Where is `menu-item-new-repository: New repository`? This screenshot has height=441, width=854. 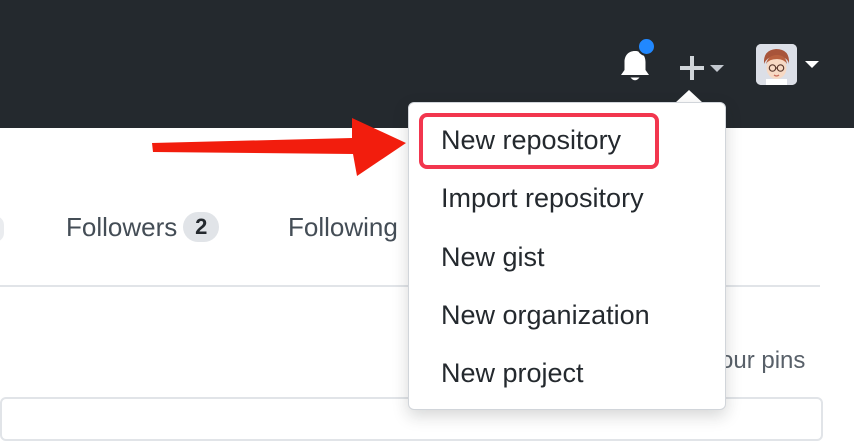
menu-item-new-repository: New repository is located at coordinates (531, 140).